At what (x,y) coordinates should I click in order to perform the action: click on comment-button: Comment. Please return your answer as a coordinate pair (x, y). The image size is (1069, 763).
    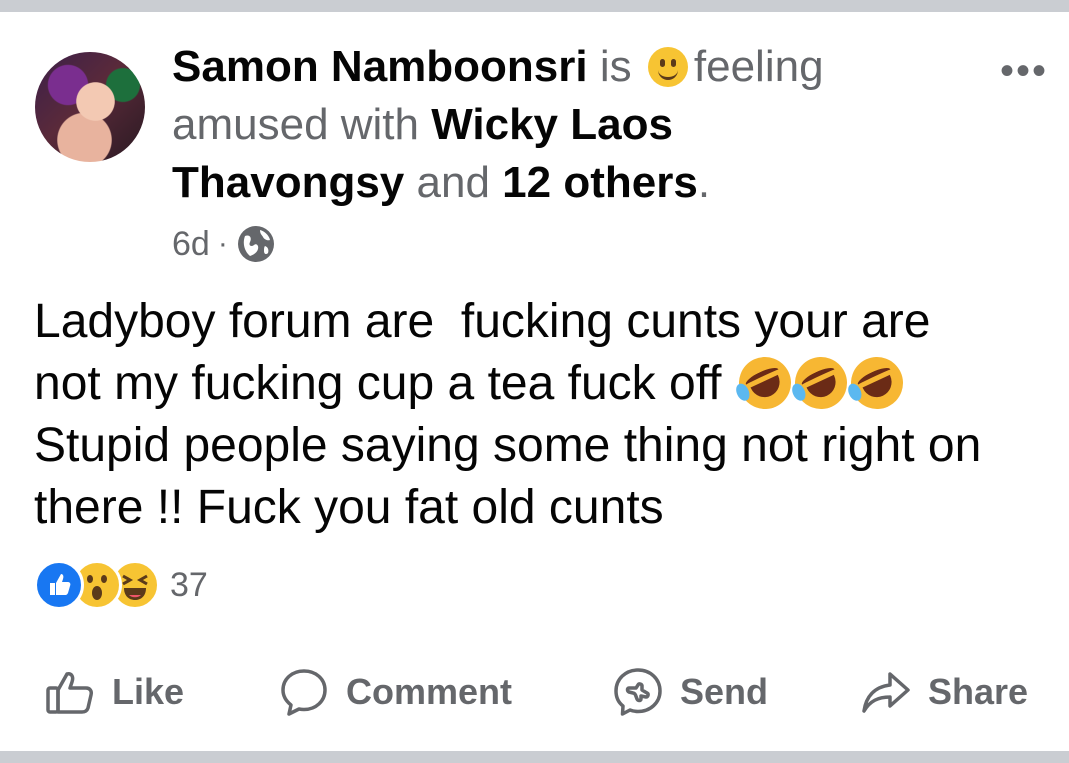
    Looking at the image, I should click on (395, 692).